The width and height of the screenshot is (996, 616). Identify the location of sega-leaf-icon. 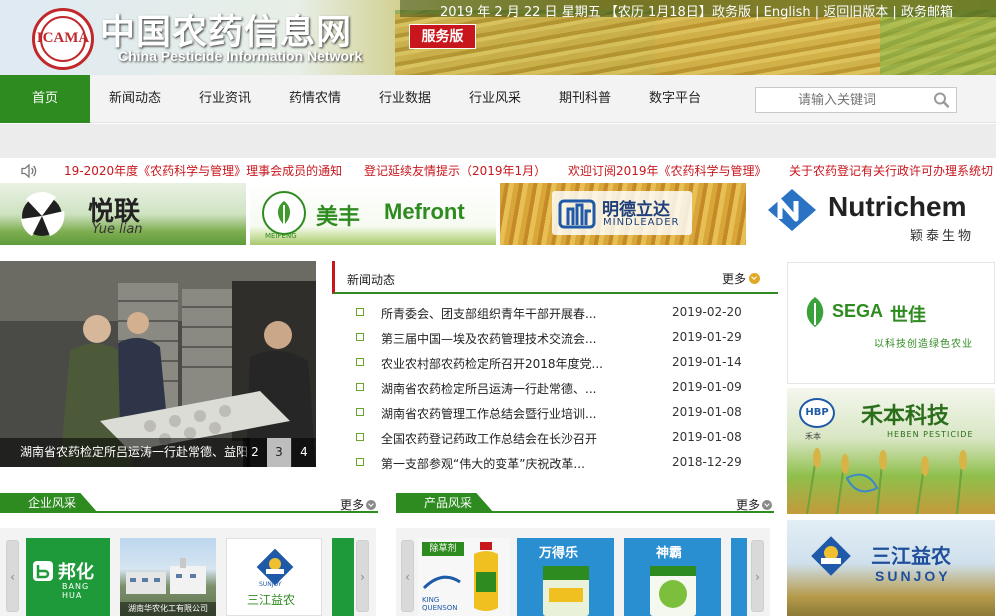
(815, 312).